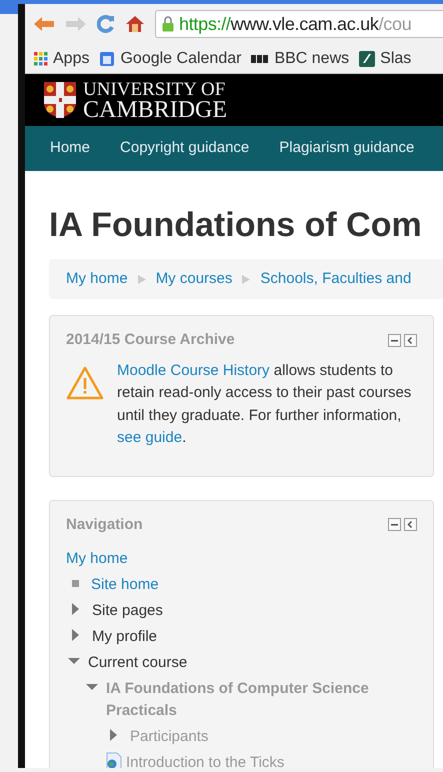 Image resolution: width=443 pixels, height=772 pixels. What do you see at coordinates (149, 437) in the screenshot?
I see `text-link: see guide` at bounding box center [149, 437].